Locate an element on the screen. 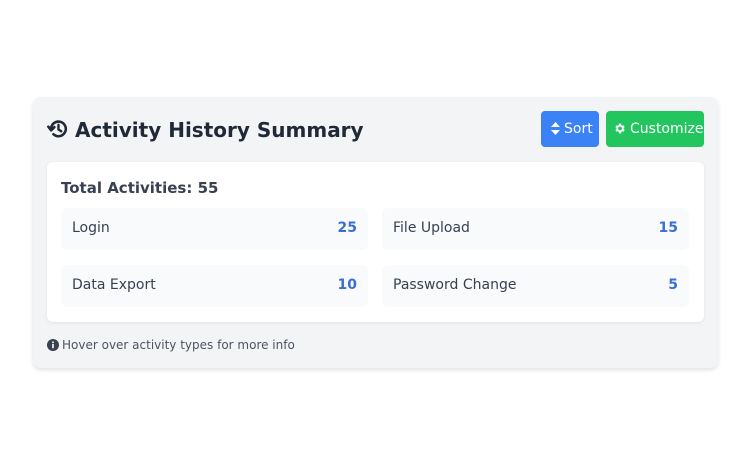 The height and width of the screenshot is (469, 750). activity-count: 15 is located at coordinates (668, 228).